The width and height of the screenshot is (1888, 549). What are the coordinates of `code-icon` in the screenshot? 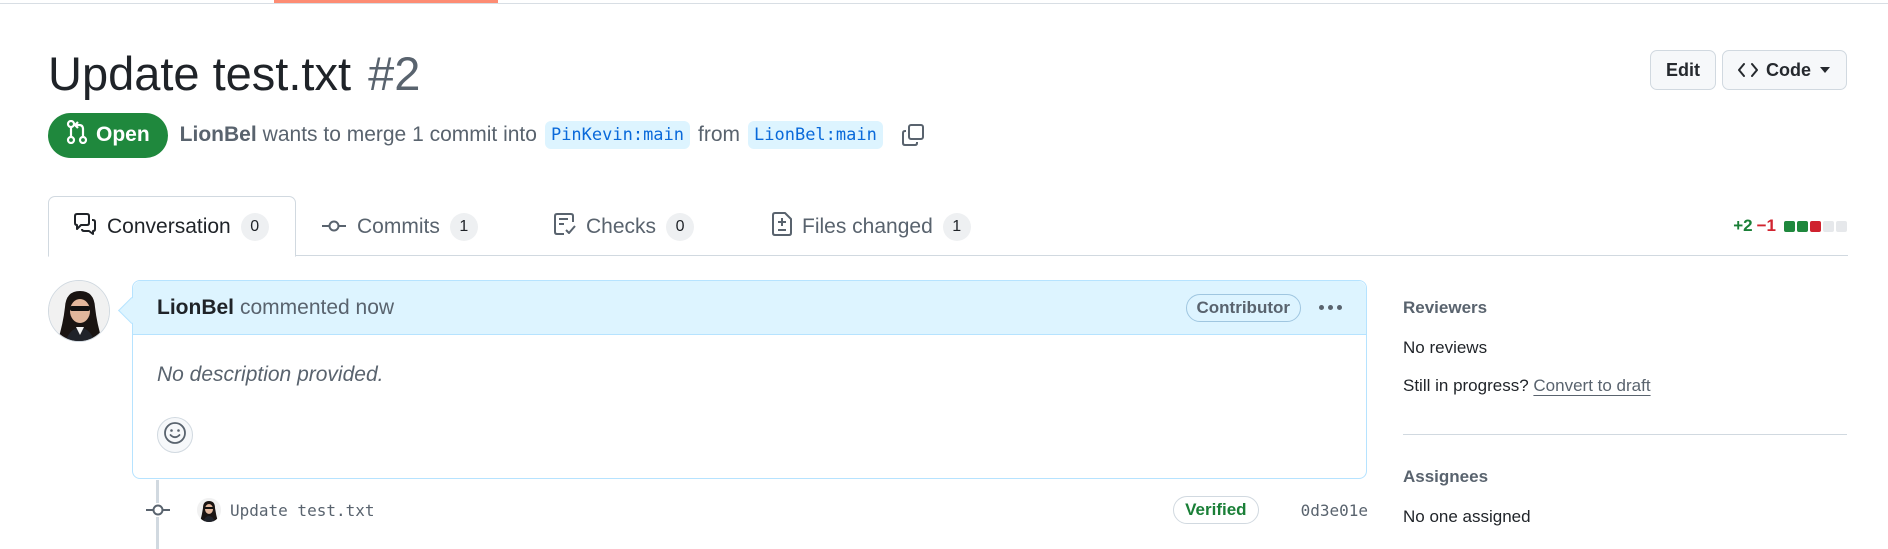 It's located at (1748, 70).